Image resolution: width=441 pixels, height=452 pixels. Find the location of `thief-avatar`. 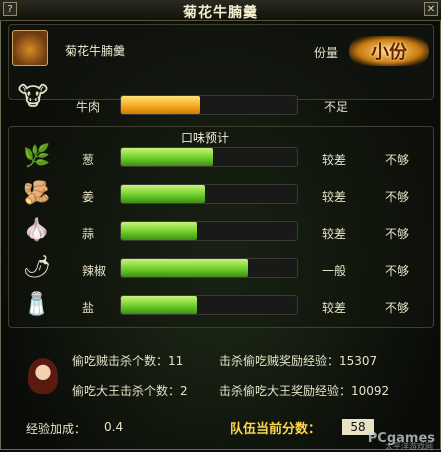

thief-avatar is located at coordinates (43, 376).